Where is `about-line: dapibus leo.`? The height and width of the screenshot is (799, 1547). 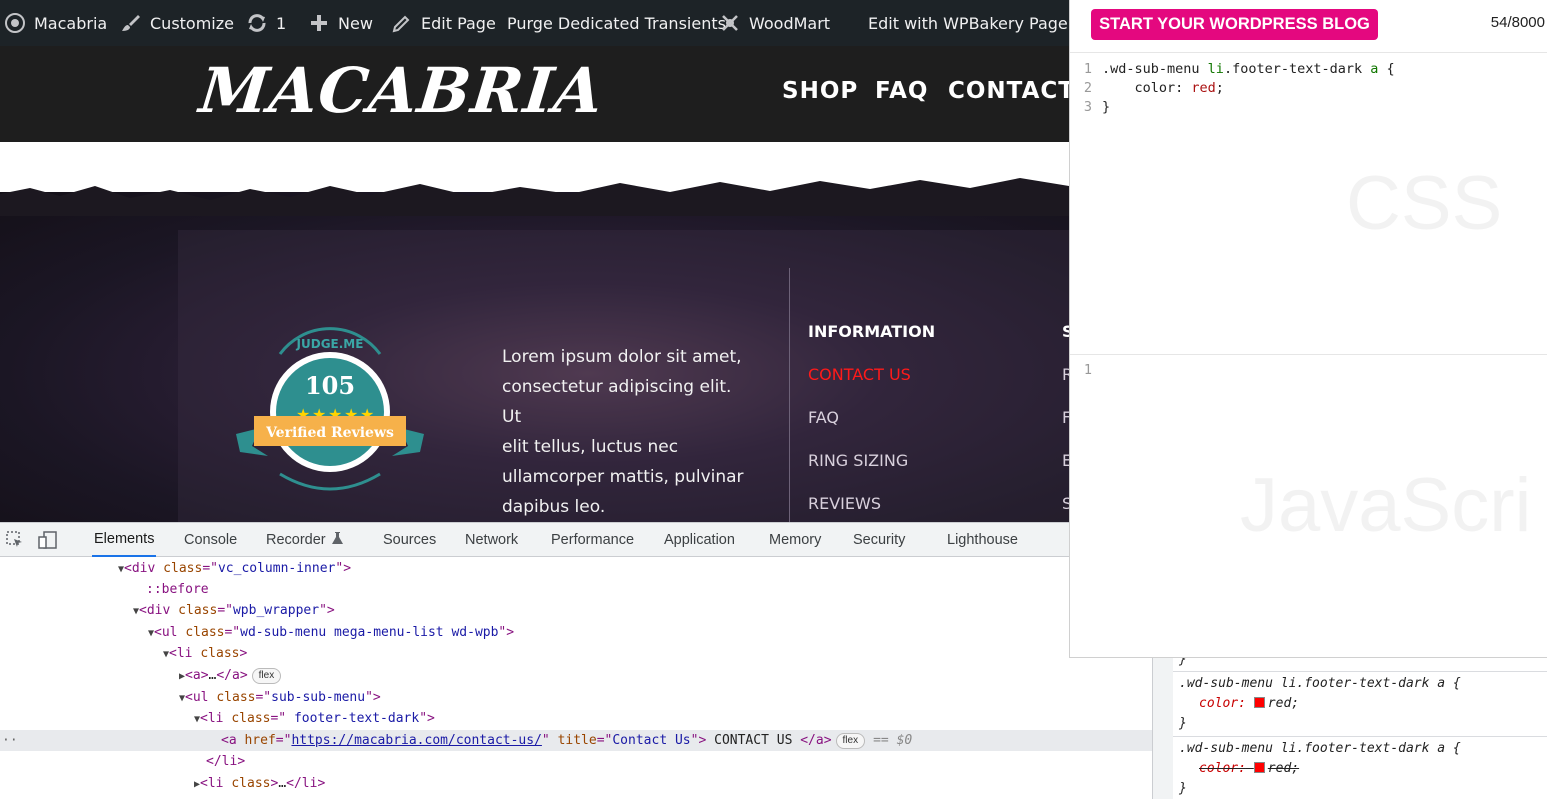 about-line: dapibus leo. is located at coordinates (554, 507).